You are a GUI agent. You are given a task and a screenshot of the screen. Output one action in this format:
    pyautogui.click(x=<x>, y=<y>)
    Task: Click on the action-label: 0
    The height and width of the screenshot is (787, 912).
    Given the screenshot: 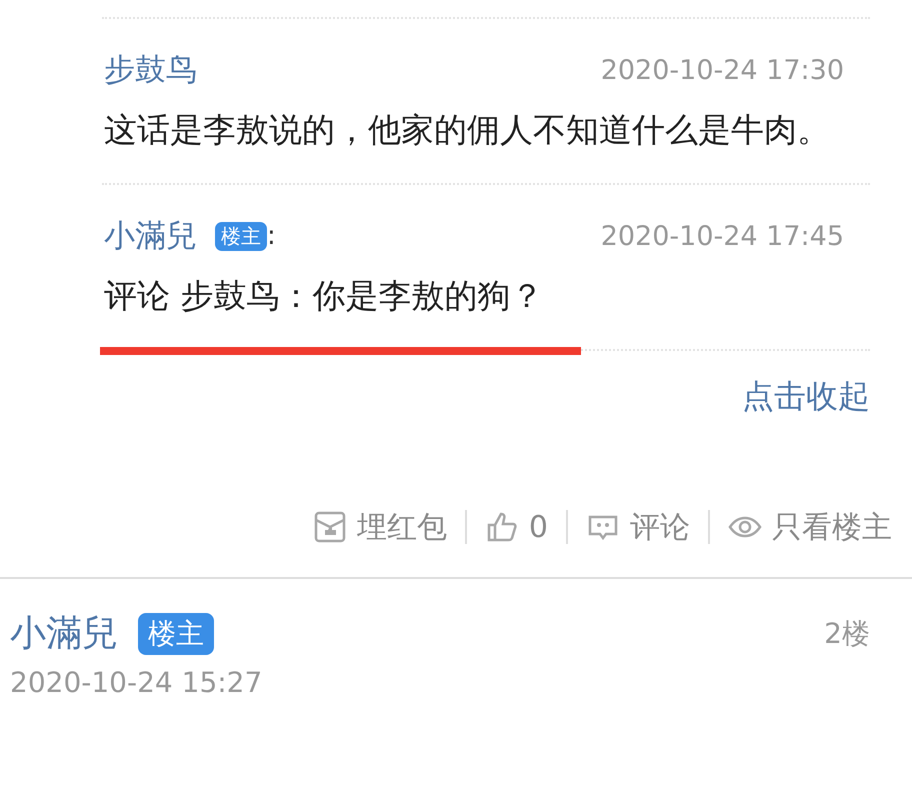 What is the action you would take?
    pyautogui.click(x=538, y=527)
    